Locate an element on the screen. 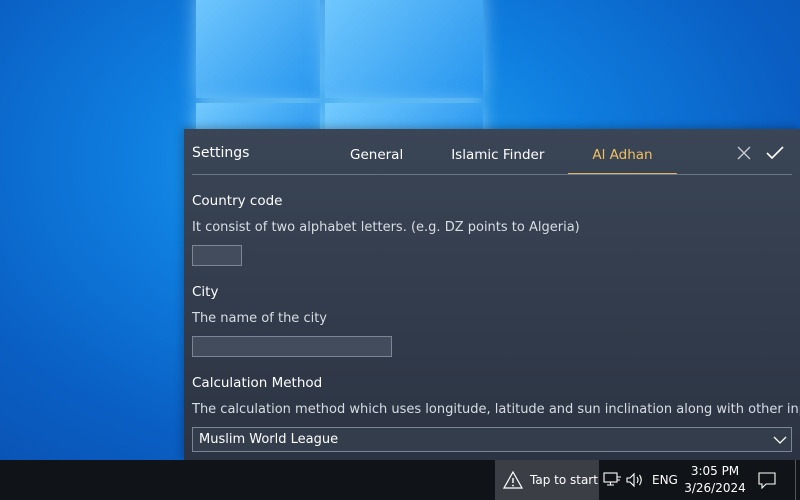  clock: 3:05 PM 3/26/2024 is located at coordinates (715, 480).